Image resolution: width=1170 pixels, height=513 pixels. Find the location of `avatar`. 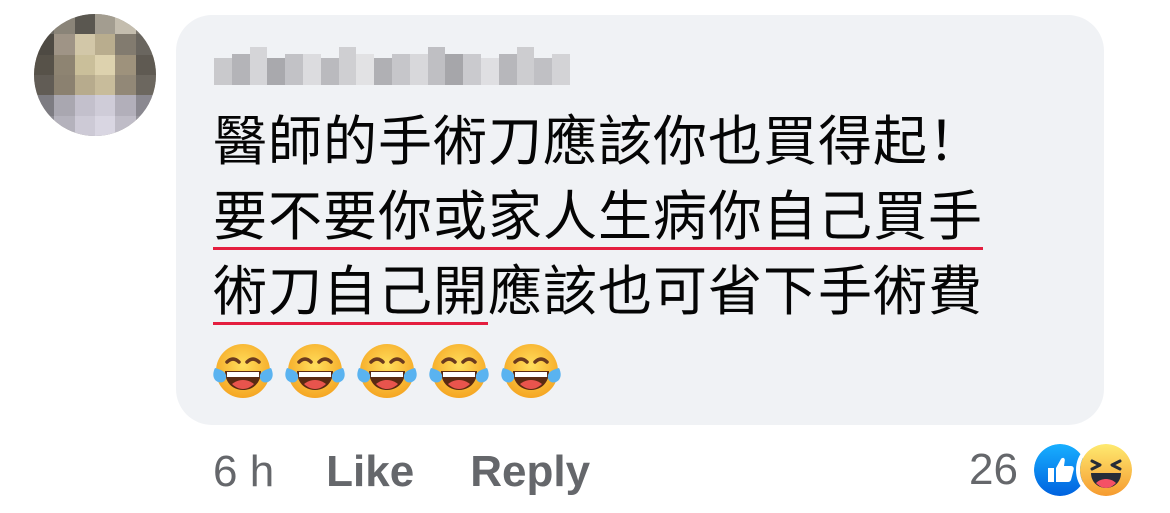

avatar is located at coordinates (95, 75).